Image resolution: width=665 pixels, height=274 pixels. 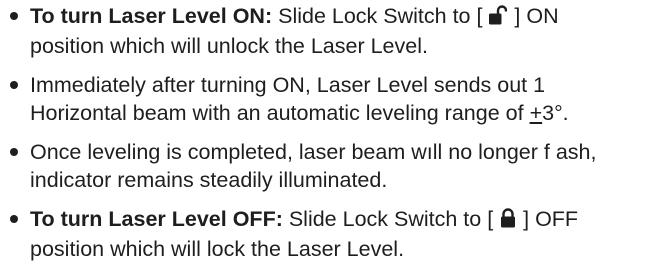 What do you see at coordinates (508, 221) in the screenshot?
I see `locked-padlock-icon` at bounding box center [508, 221].